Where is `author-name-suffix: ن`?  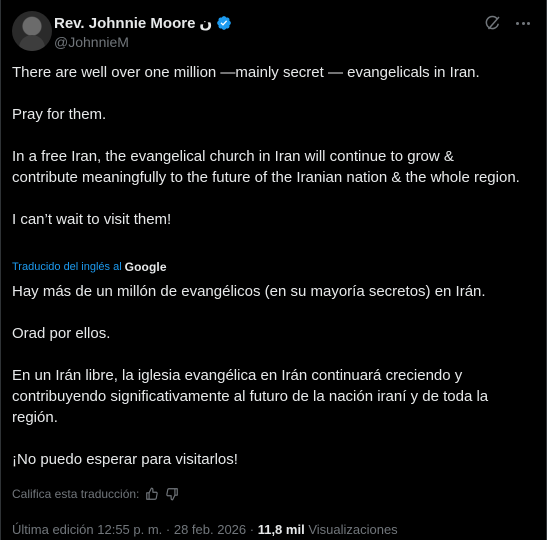
author-name-suffix: ن is located at coordinates (206, 23).